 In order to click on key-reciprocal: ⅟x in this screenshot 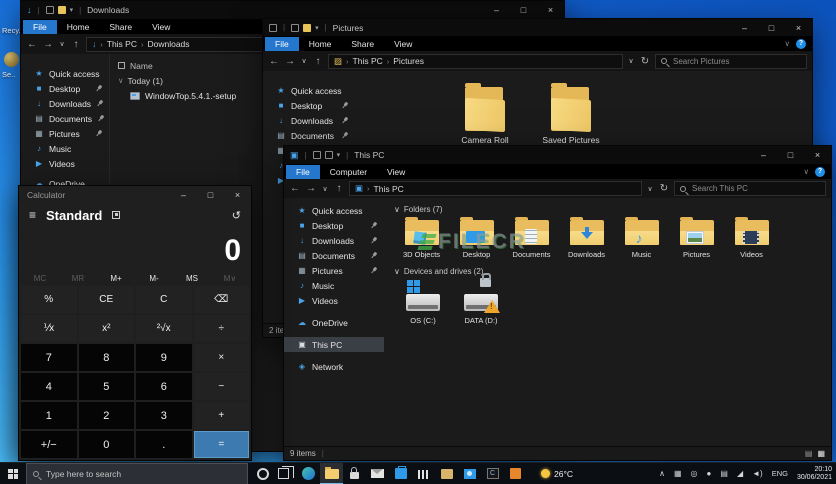, I will do `click(49, 328)`.